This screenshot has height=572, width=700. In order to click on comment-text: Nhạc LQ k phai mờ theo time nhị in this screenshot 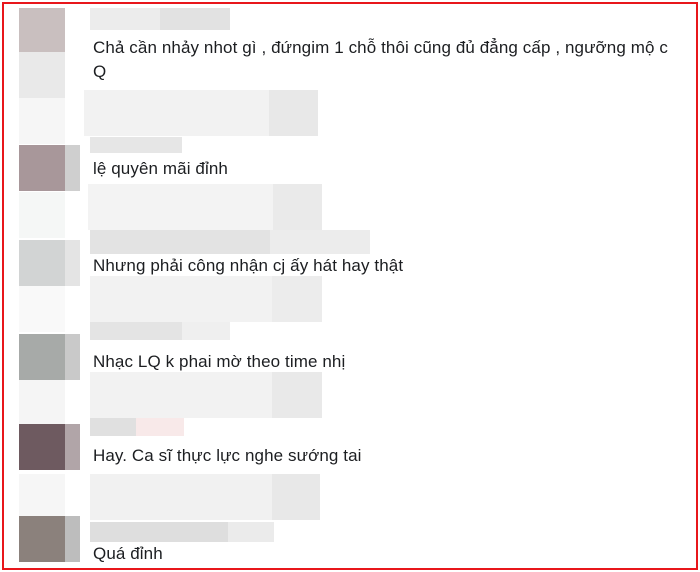, I will do `click(219, 361)`.